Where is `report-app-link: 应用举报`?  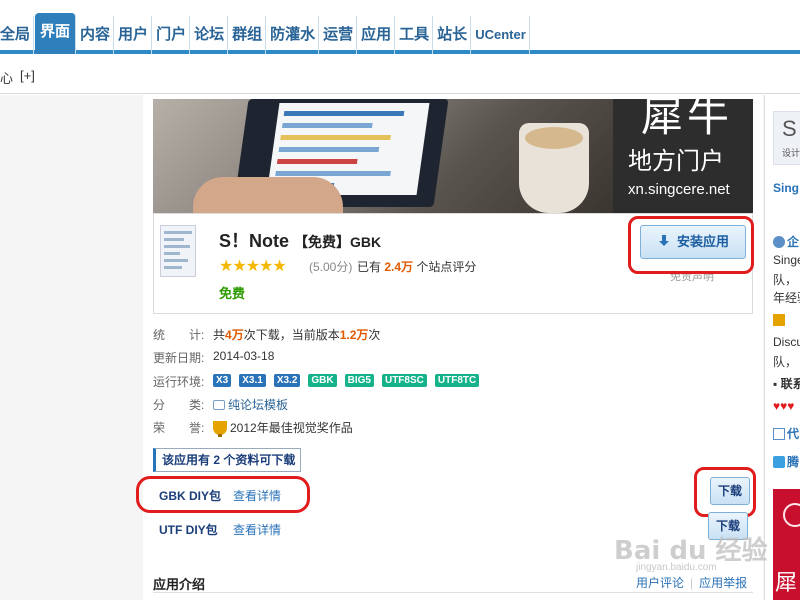 report-app-link: 应用举报 is located at coordinates (723, 583).